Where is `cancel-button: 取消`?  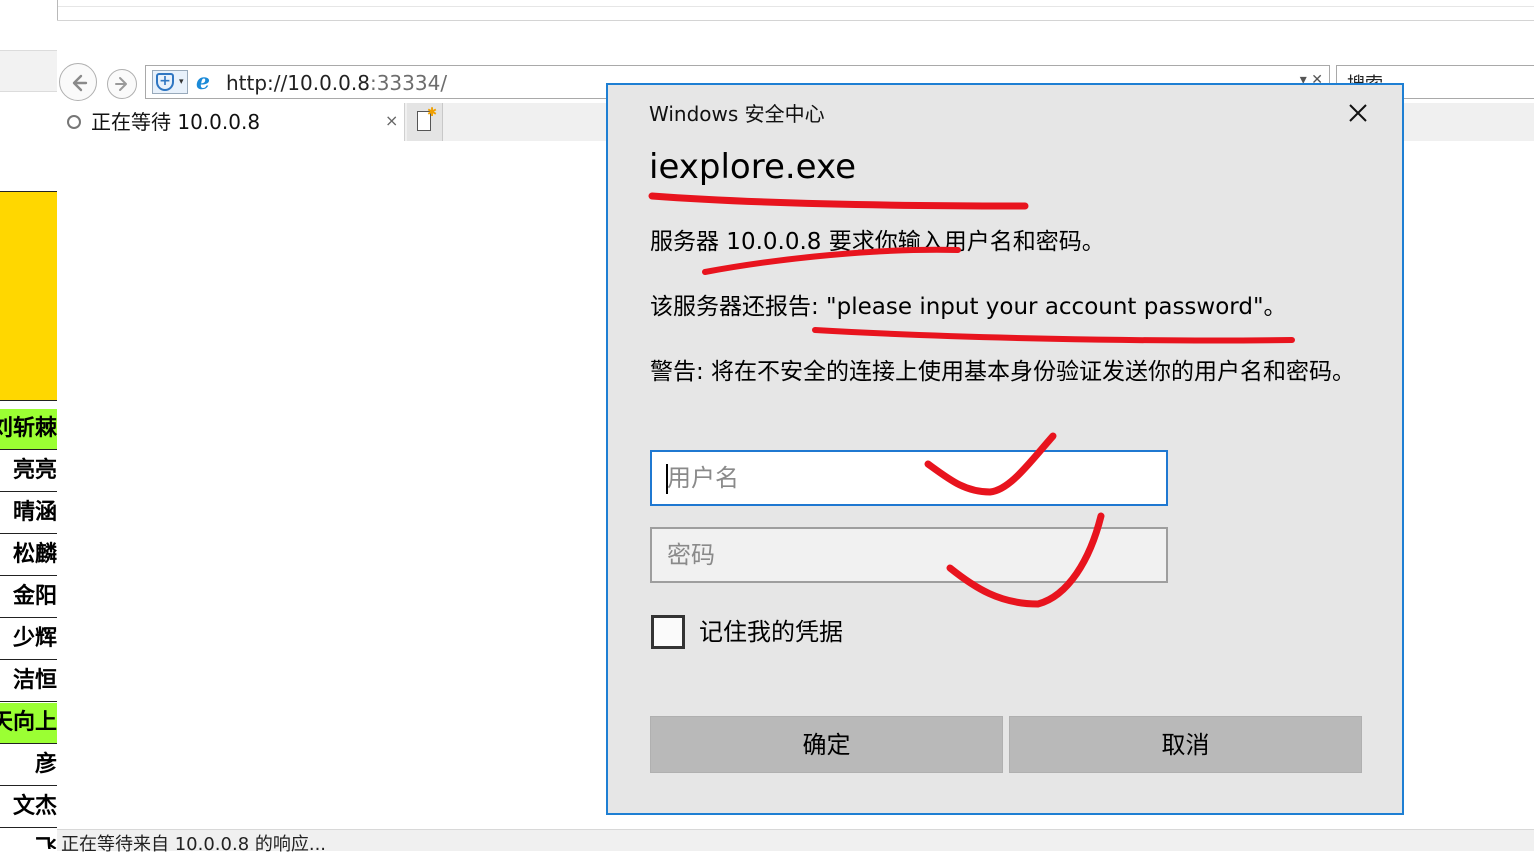 cancel-button: 取消 is located at coordinates (1185, 744).